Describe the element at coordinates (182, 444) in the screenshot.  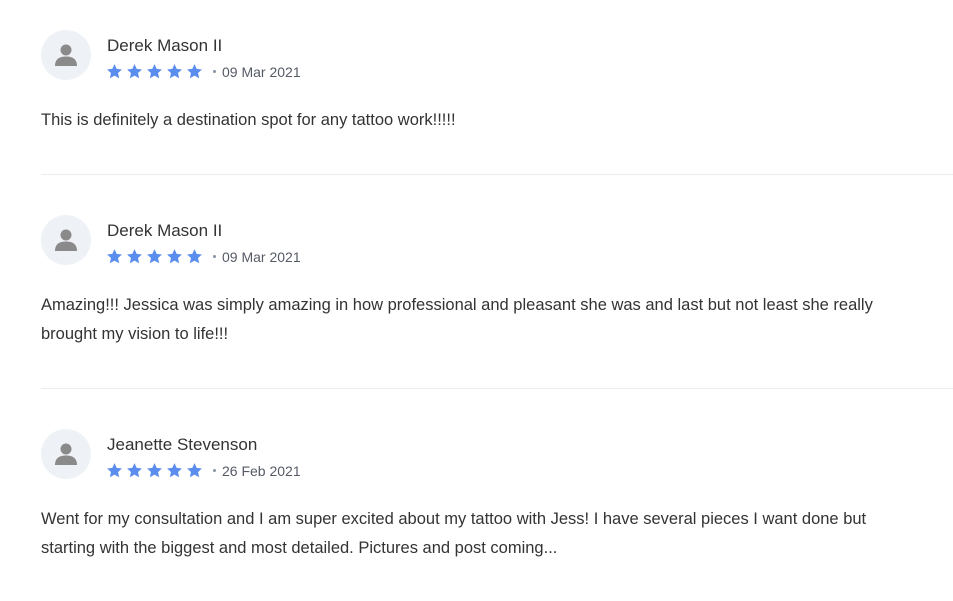
I see `review-author: Jeanette Stevenson` at that location.